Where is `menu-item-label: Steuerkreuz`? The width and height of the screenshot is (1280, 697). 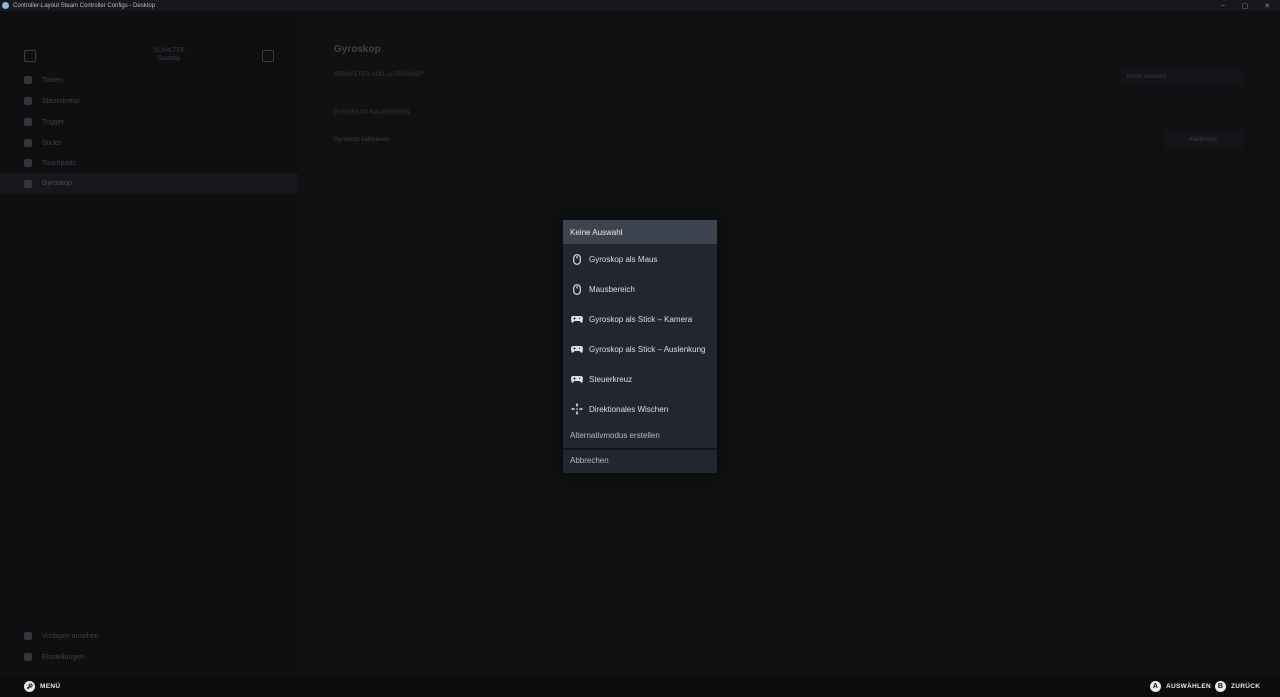 menu-item-label: Steuerkreuz is located at coordinates (611, 379).